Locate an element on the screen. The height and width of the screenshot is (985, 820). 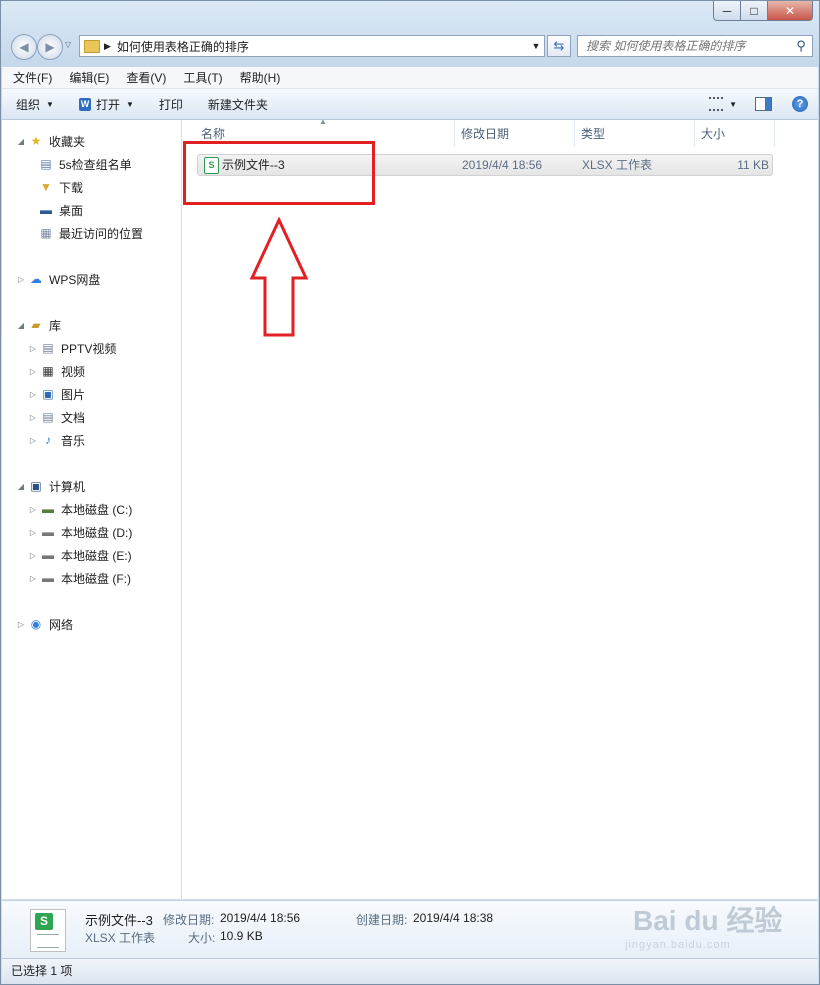
tree-item-desktop: ▬ 桌面 is located at coordinates (60, 210).